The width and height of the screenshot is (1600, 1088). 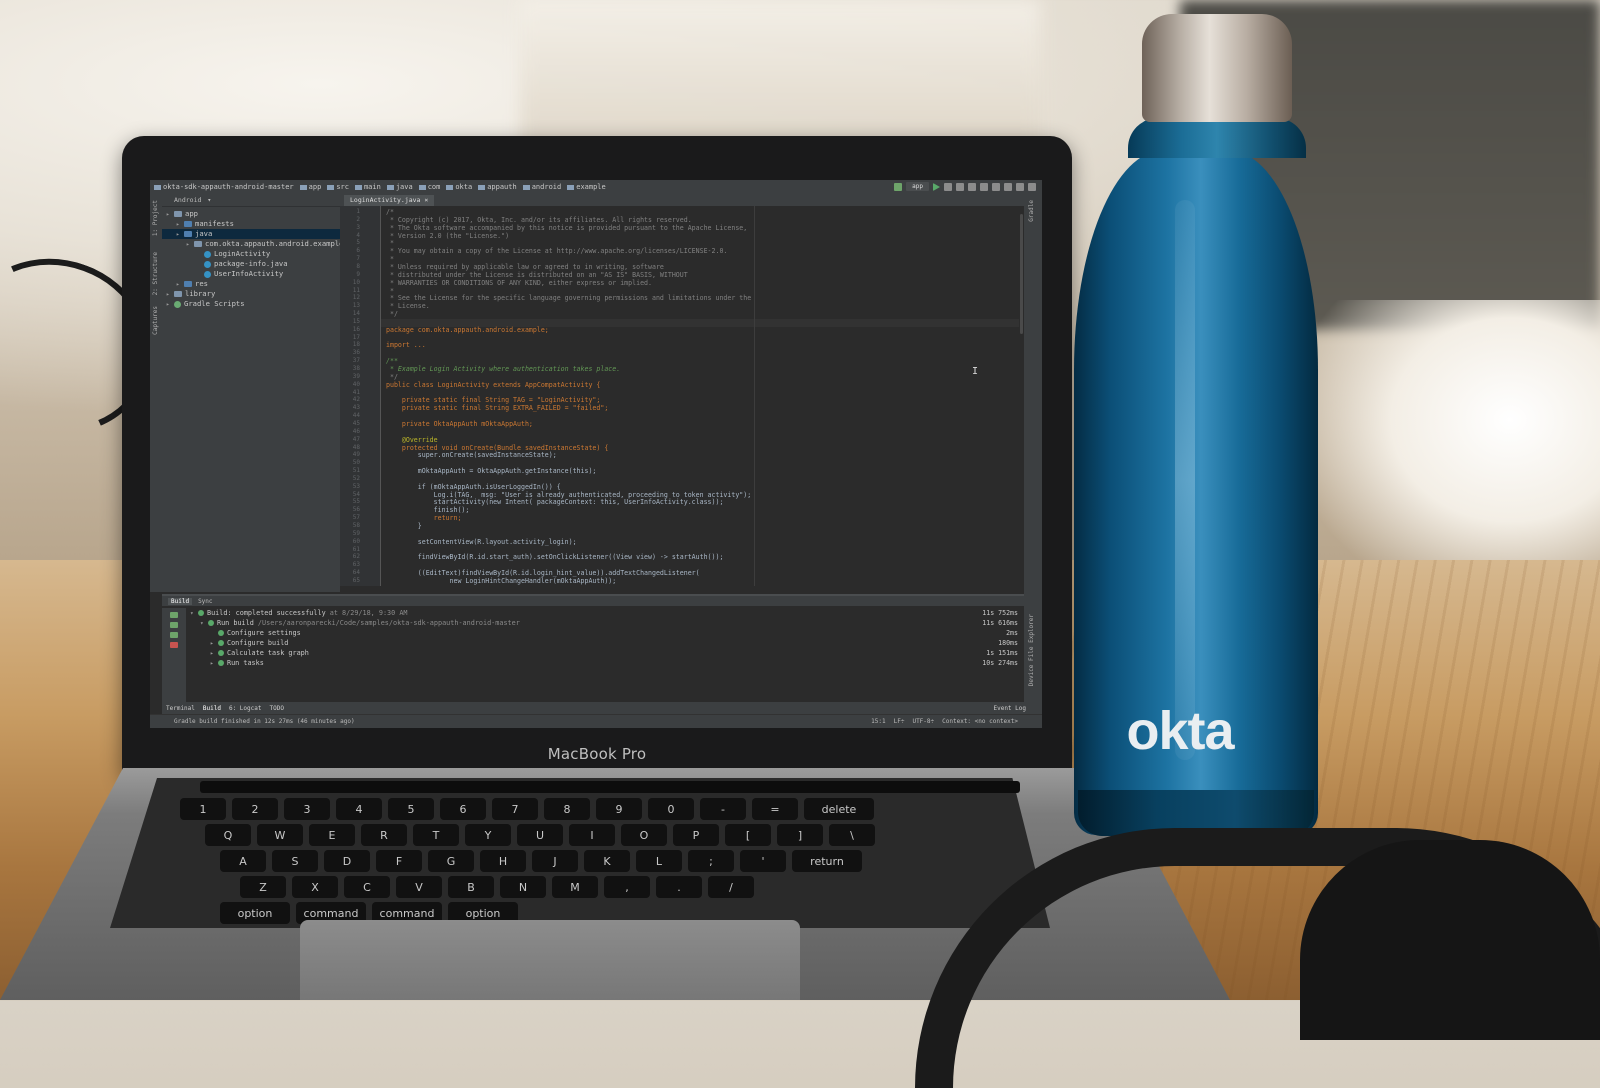 What do you see at coordinates (399, 861) in the screenshot?
I see `keyboard-key: F` at bounding box center [399, 861].